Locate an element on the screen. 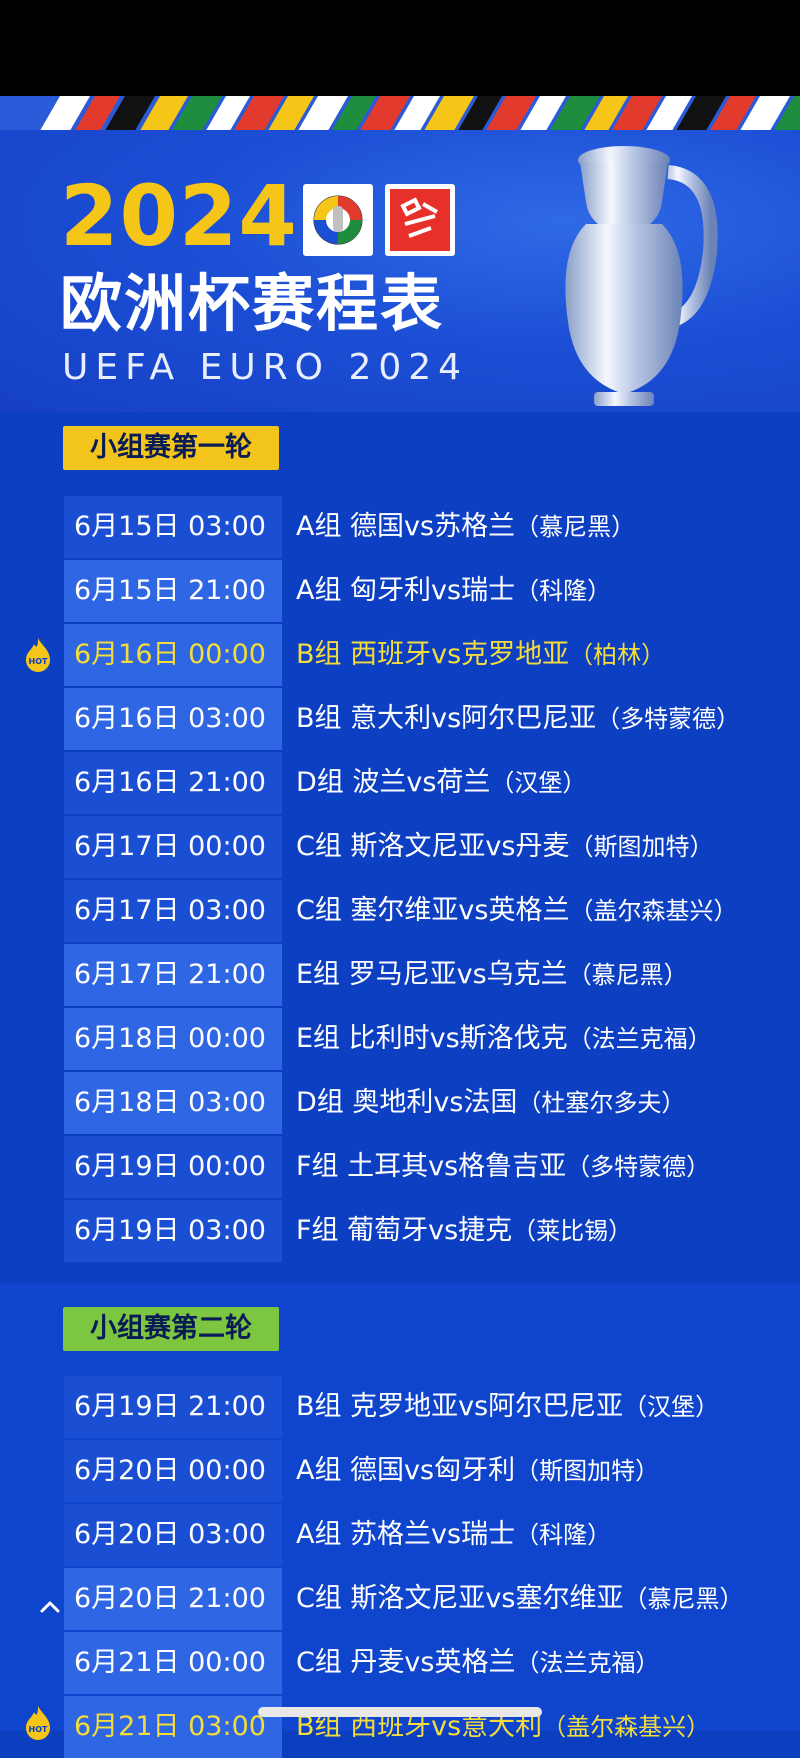  match-row: 6月19日 03:00 F组 葡萄牙vs捷克（莱比锡） is located at coordinates (432, 1231).